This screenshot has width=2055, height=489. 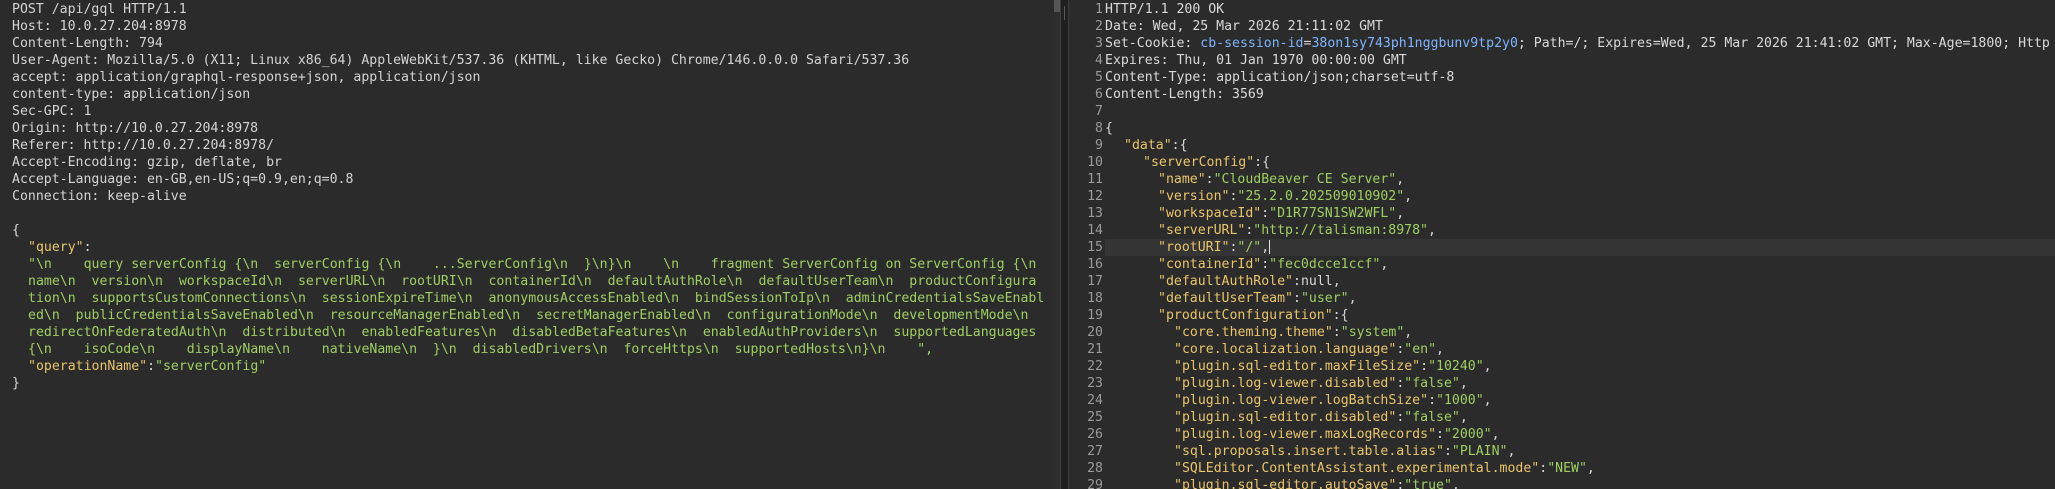 What do you see at coordinates (1099, 94) in the screenshot?
I see `line-number: 6` at bounding box center [1099, 94].